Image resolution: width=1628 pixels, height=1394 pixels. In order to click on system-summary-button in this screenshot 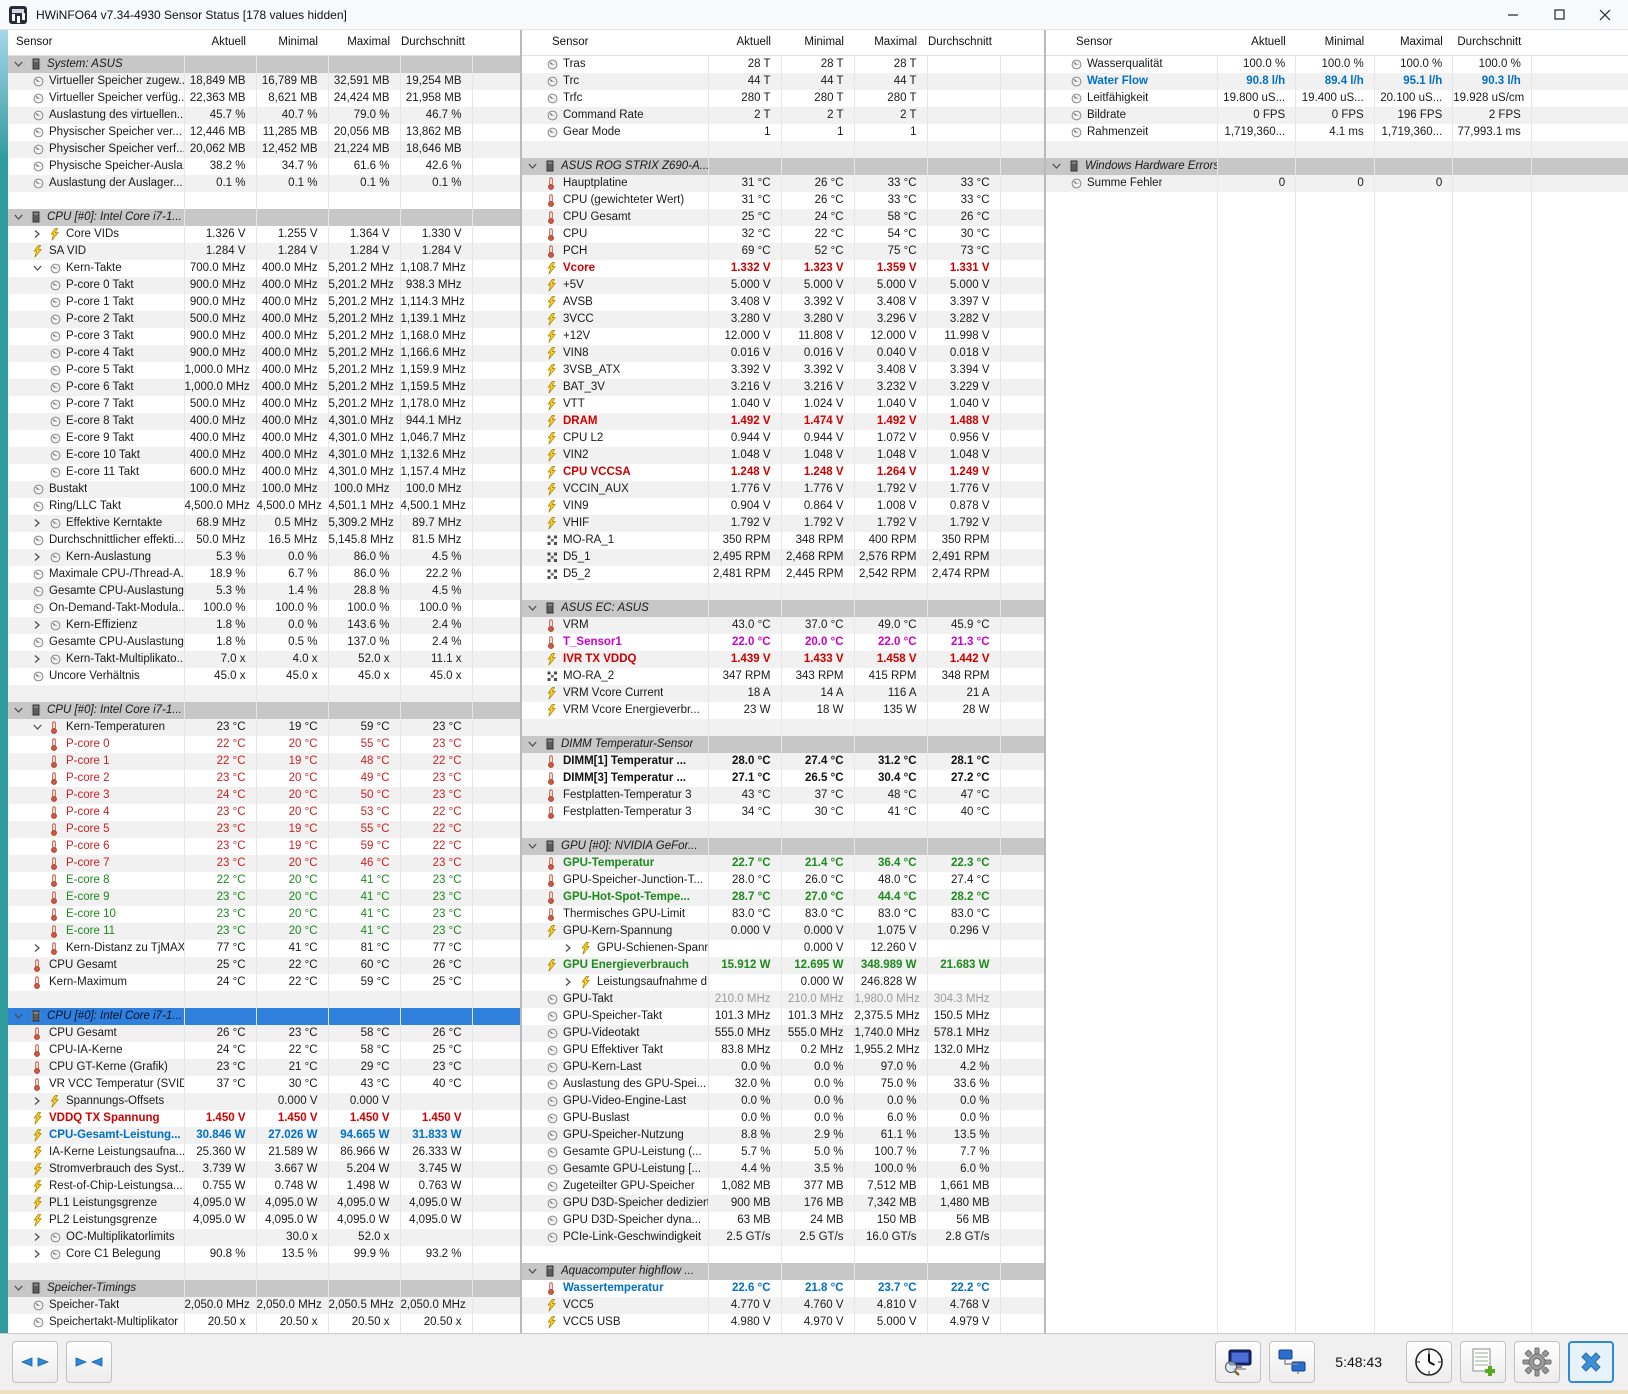, I will do `click(1238, 1362)`.